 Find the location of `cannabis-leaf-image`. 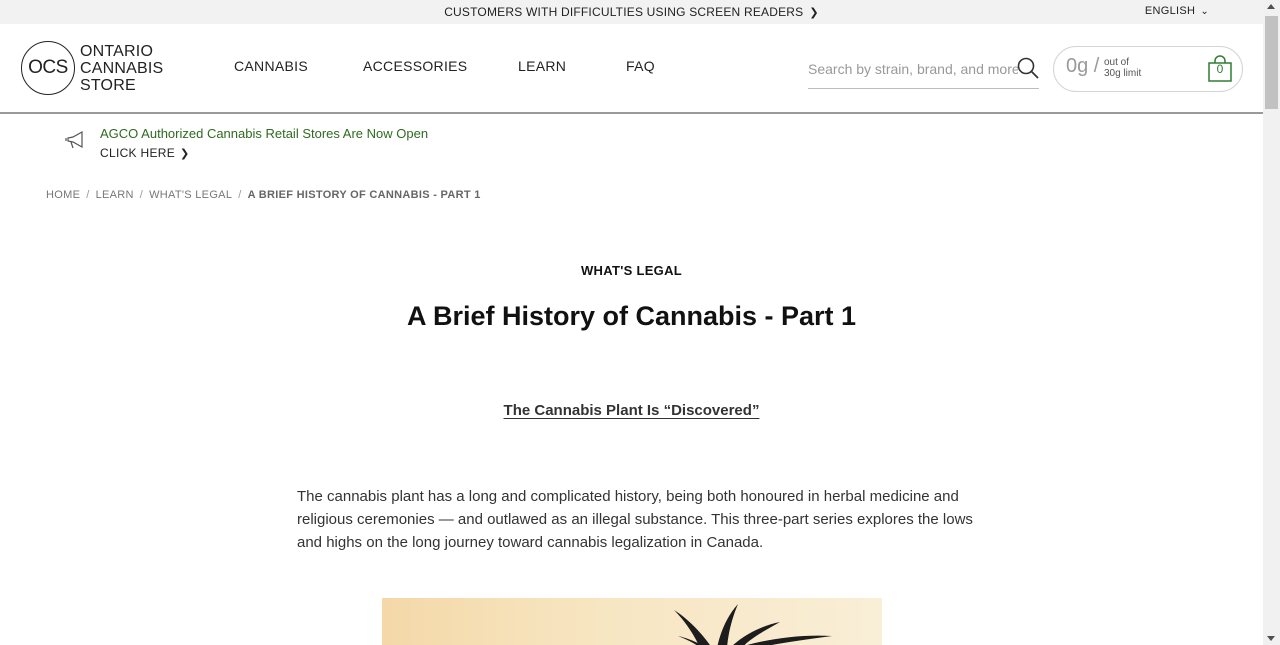

cannabis-leaf-image is located at coordinates (753, 624).